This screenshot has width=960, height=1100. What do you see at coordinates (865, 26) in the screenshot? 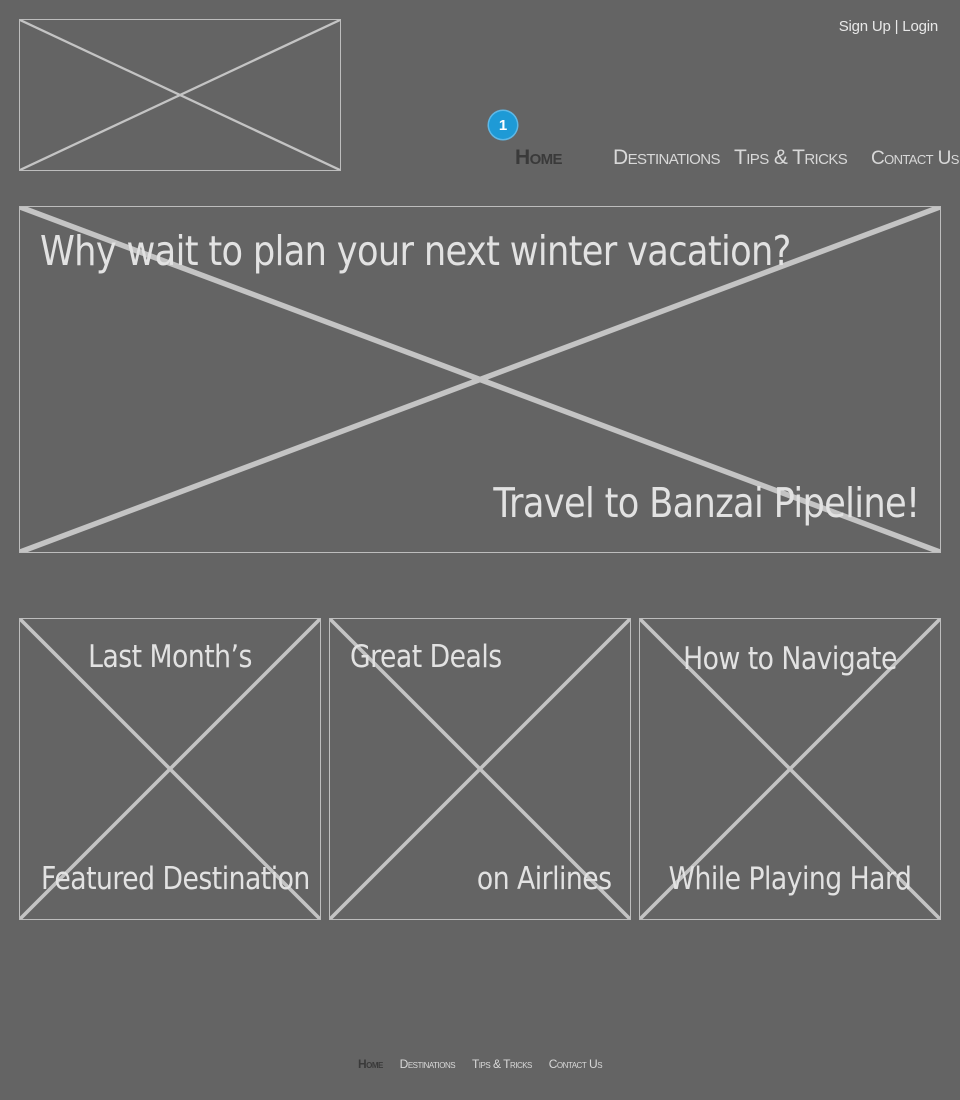
I see `signup-link: Sign Up` at bounding box center [865, 26].